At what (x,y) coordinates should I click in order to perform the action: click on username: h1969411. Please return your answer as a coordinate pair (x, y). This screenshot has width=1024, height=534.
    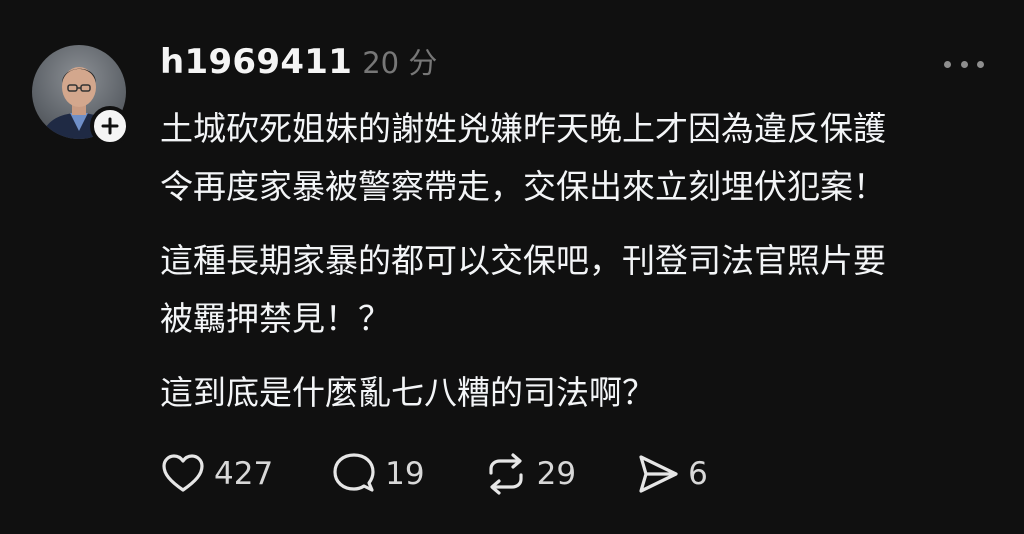
    Looking at the image, I should click on (256, 62).